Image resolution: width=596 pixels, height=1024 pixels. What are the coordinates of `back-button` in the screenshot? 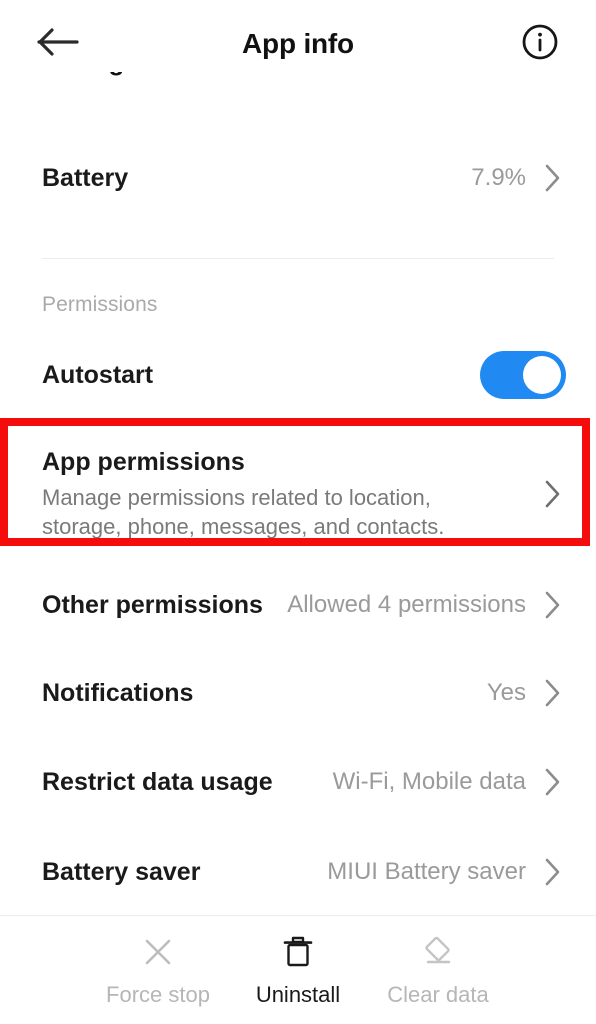 It's located at (58, 44).